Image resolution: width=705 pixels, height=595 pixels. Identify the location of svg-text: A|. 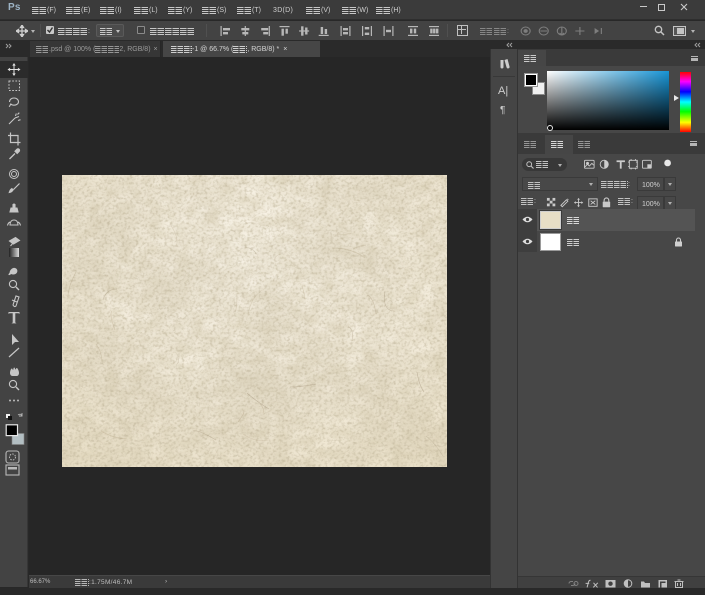
(503, 91).